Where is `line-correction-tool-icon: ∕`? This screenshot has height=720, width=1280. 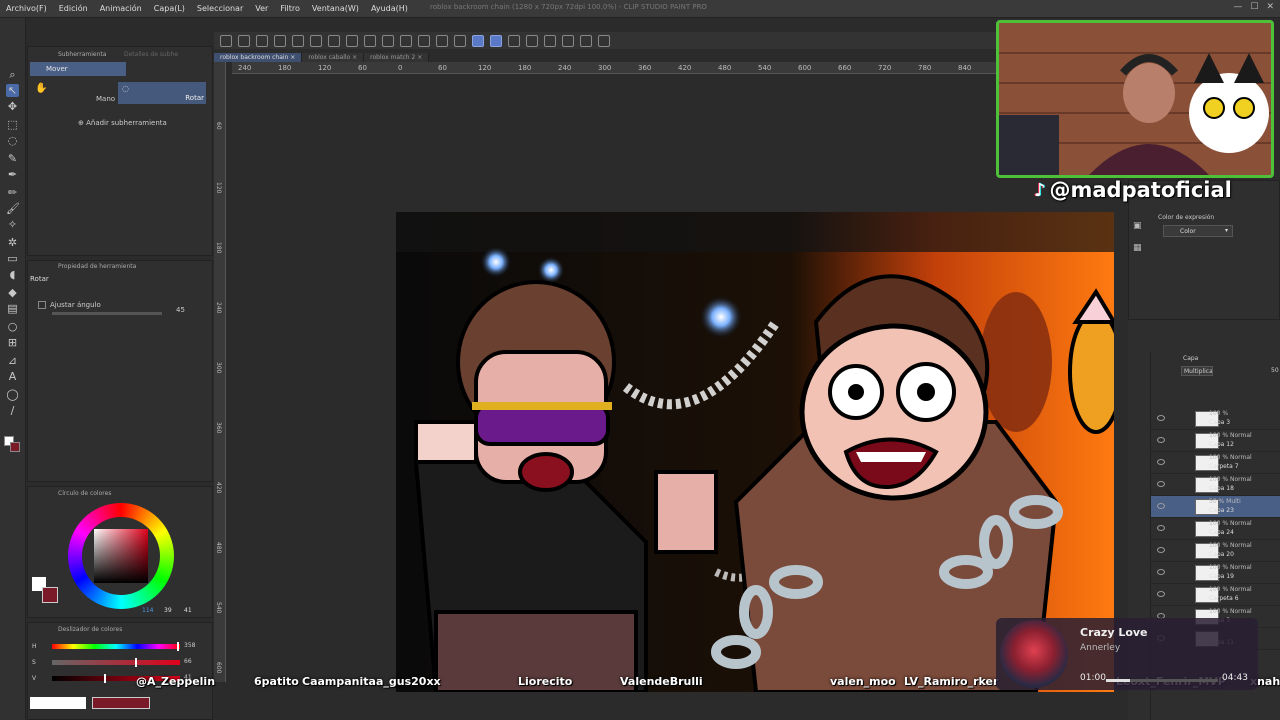 line-correction-tool-icon: ∕ is located at coordinates (12, 410).